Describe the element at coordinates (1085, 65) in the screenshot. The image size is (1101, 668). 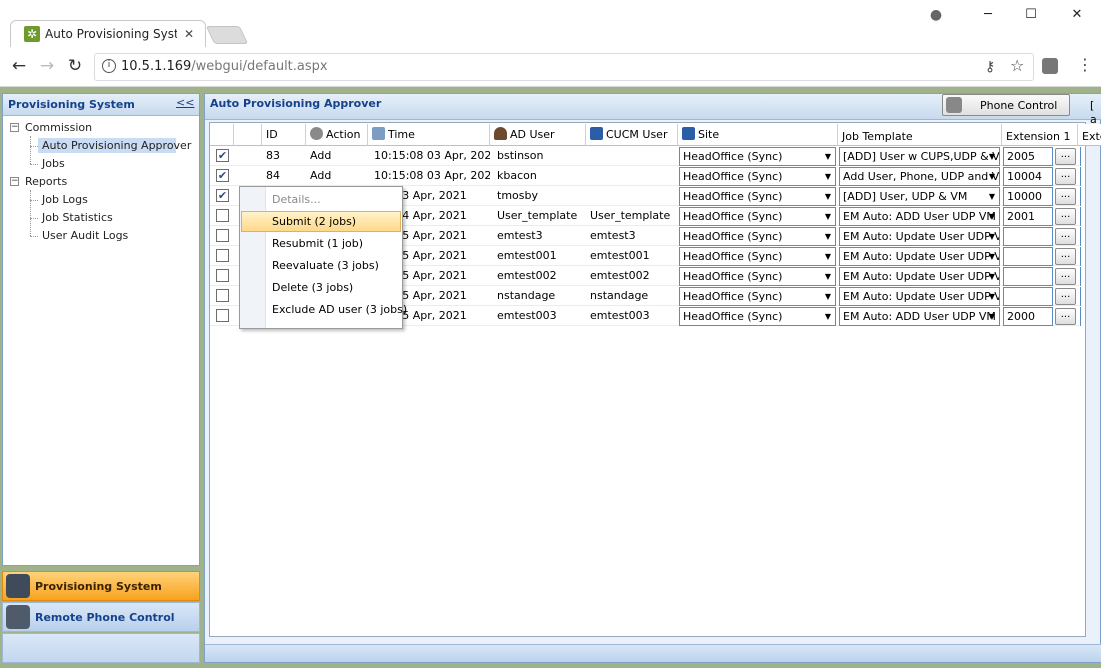
I see `menu-dots-icon: ⋮` at that location.